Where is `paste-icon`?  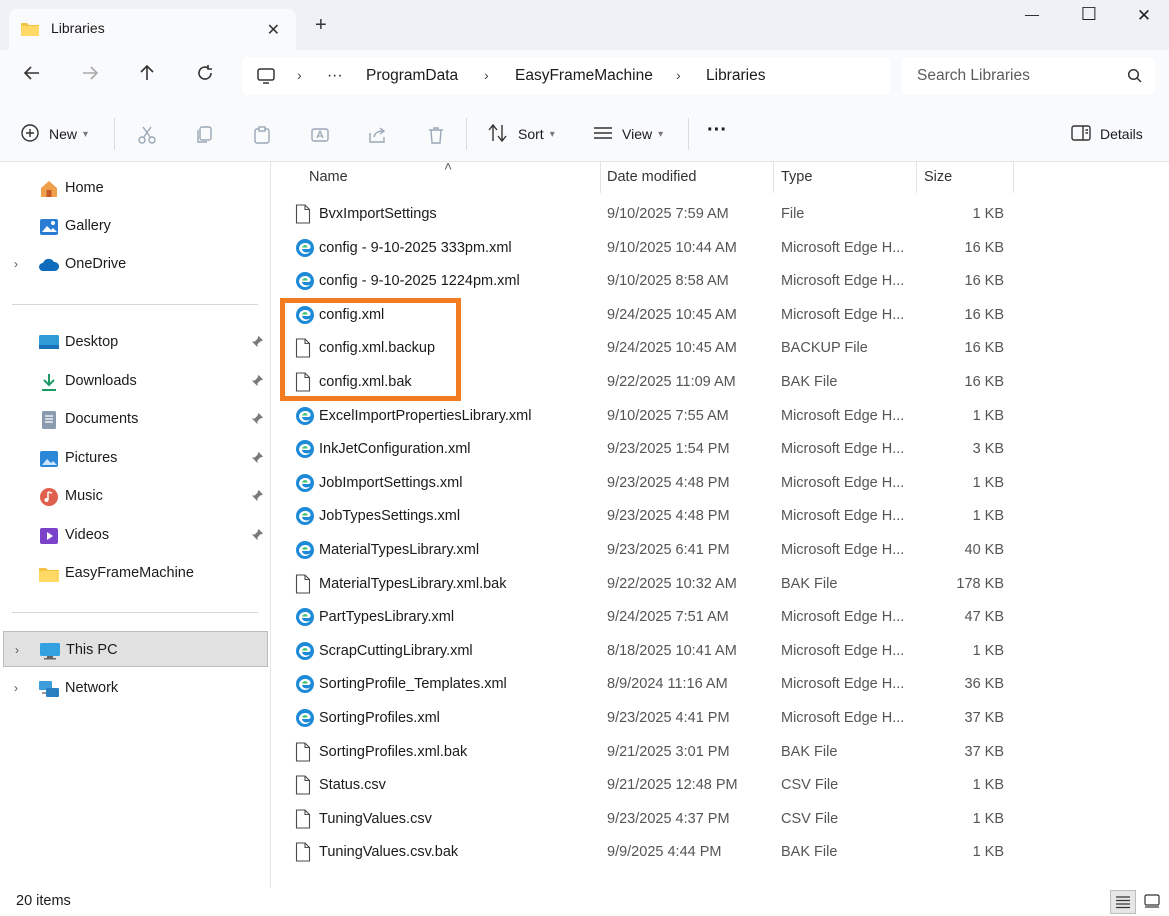 paste-icon is located at coordinates (262, 136).